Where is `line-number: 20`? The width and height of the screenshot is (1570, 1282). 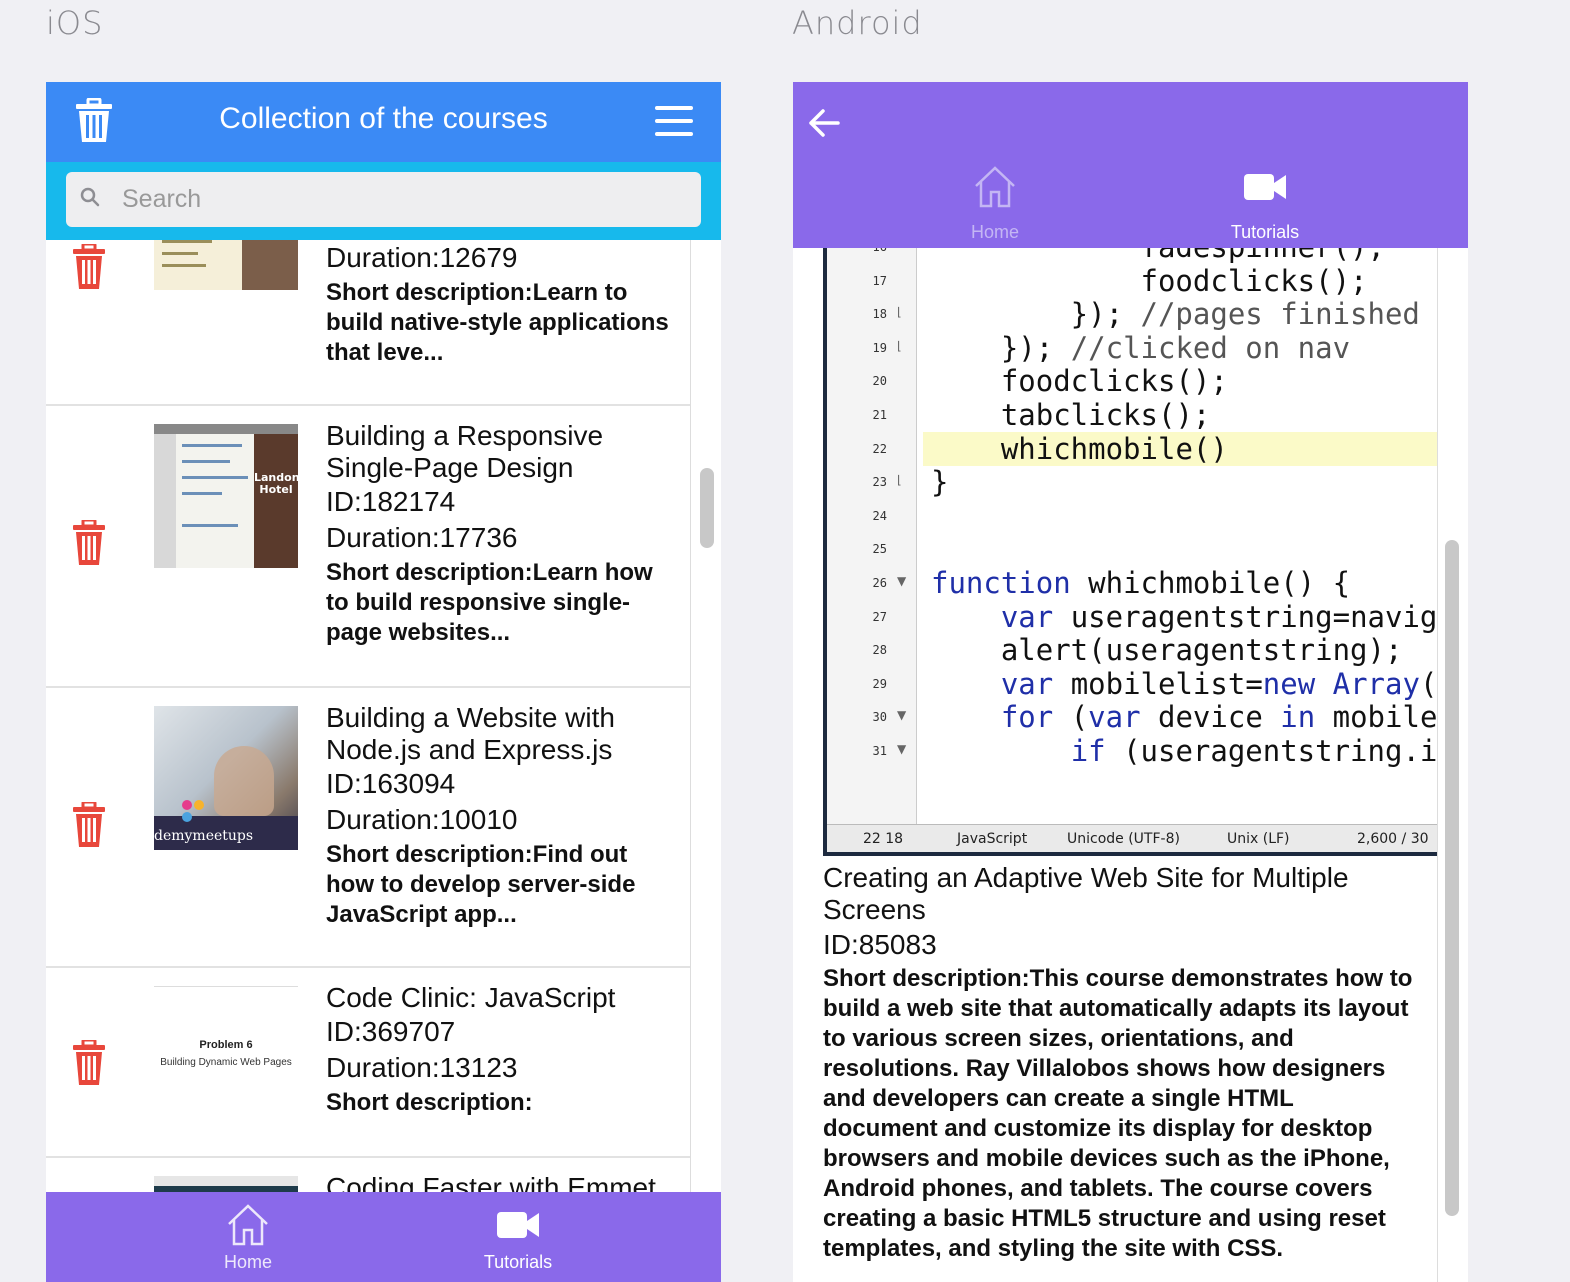 line-number: 20 is located at coordinates (879, 381).